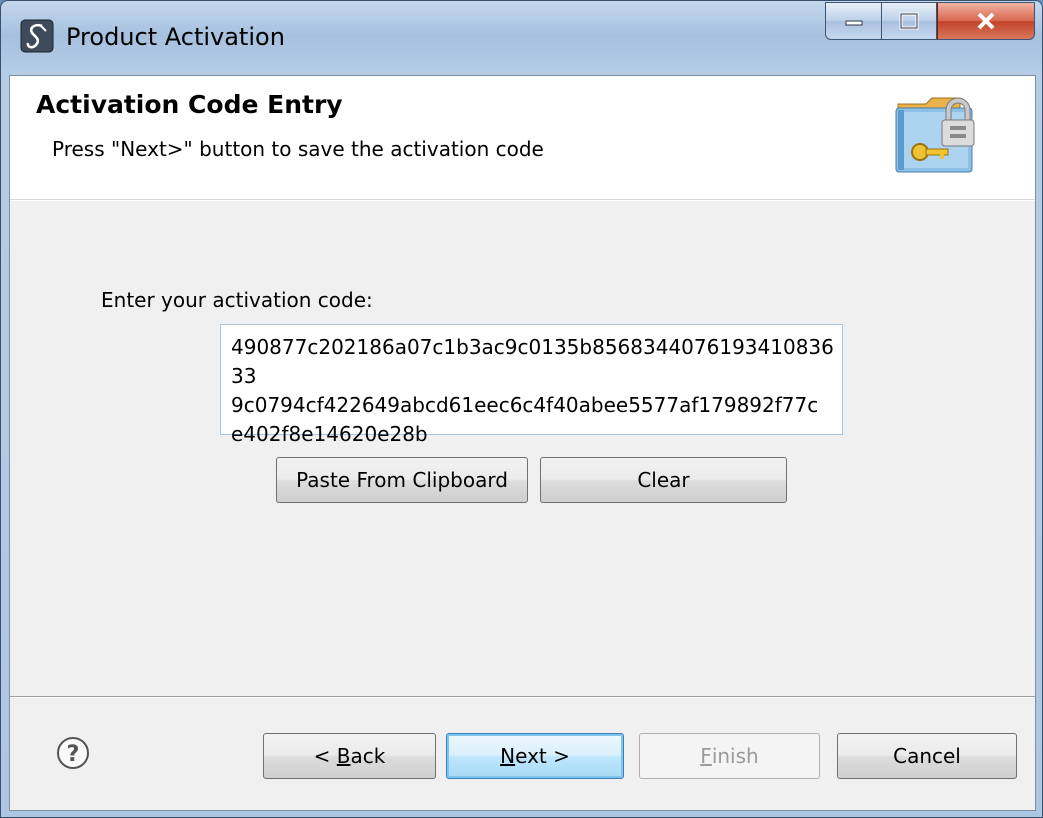 This screenshot has height=818, width=1043. I want to click on back-mnemonic: B, so click(343, 756).